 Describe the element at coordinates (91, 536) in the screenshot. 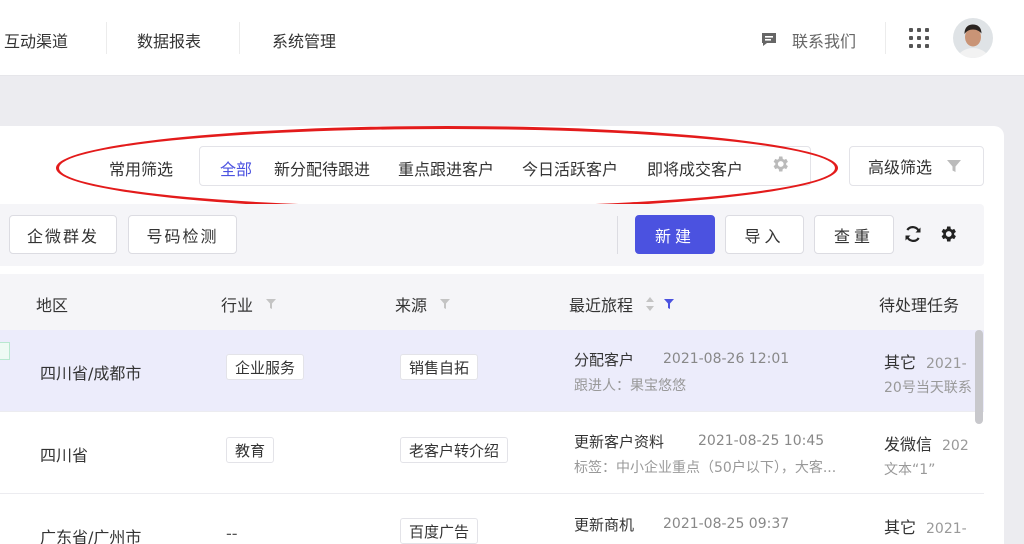

I see `region-cell: 广东省/广州市` at that location.